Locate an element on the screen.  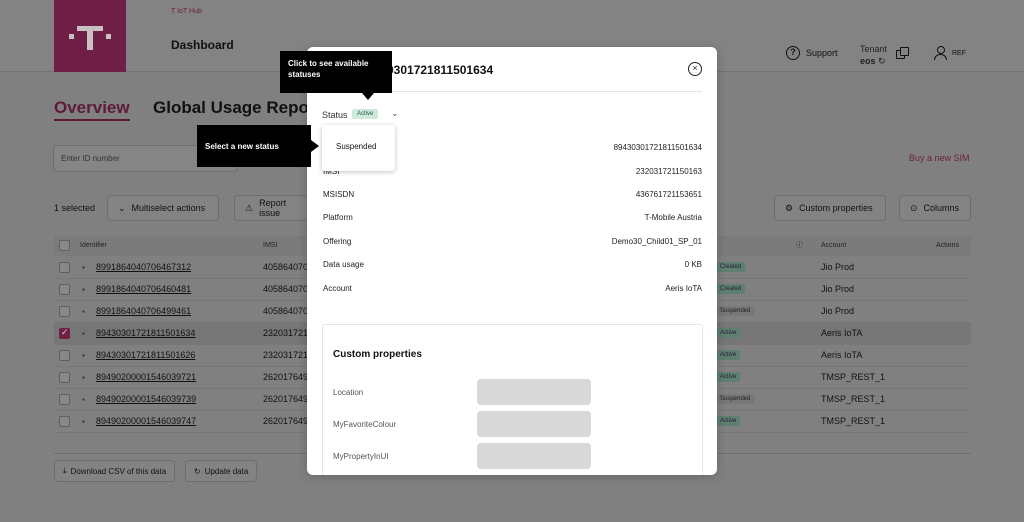
field-key: Platform is located at coordinates (338, 217).